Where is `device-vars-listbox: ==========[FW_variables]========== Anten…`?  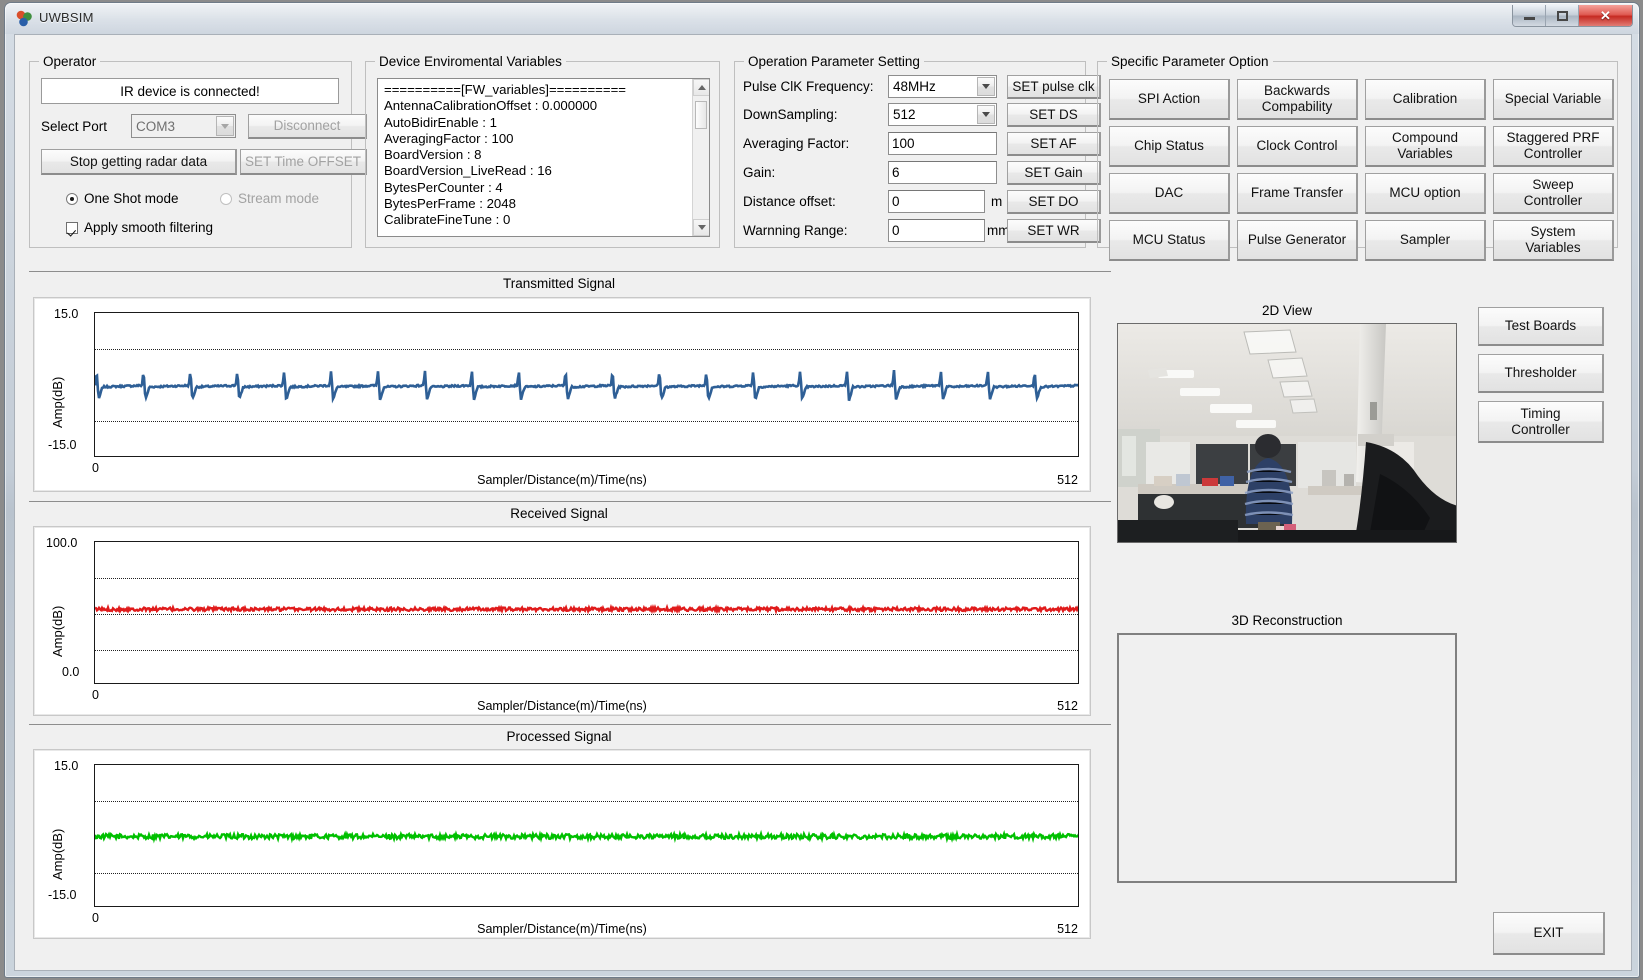 device-vars-listbox: ==========[FW_variables]========== Anten… is located at coordinates (543, 157).